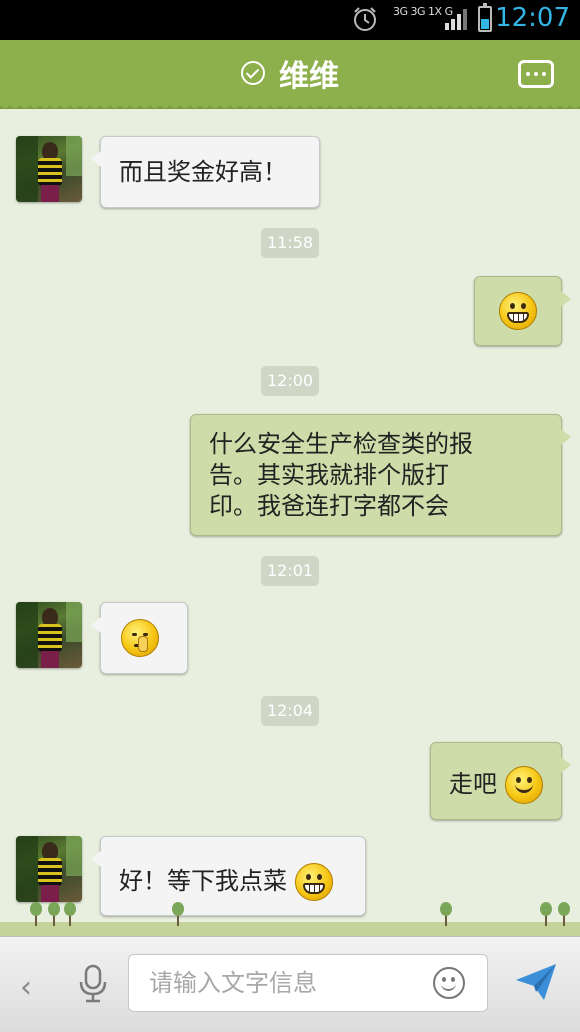 Image resolution: width=580 pixels, height=1032 pixels. Describe the element at coordinates (341, 444) in the screenshot. I see `message-text-line: 什么安全生产检查类的报` at that location.